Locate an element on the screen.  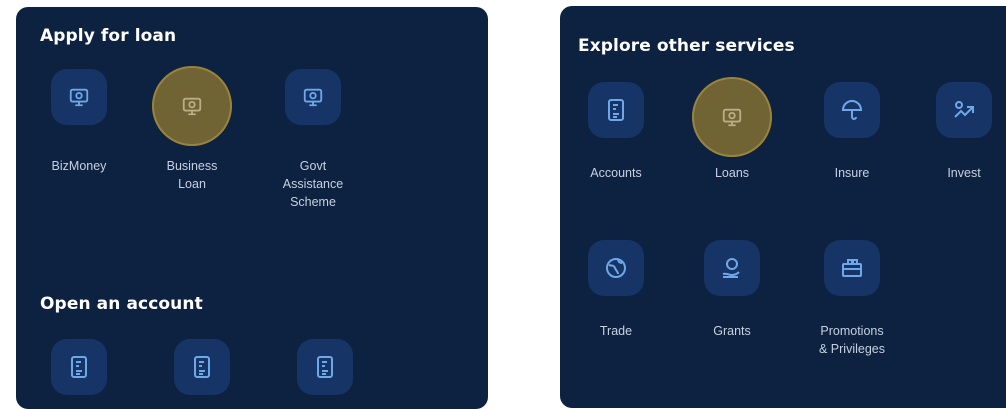
tile-label-1: Invest is located at coordinates (964, 173).